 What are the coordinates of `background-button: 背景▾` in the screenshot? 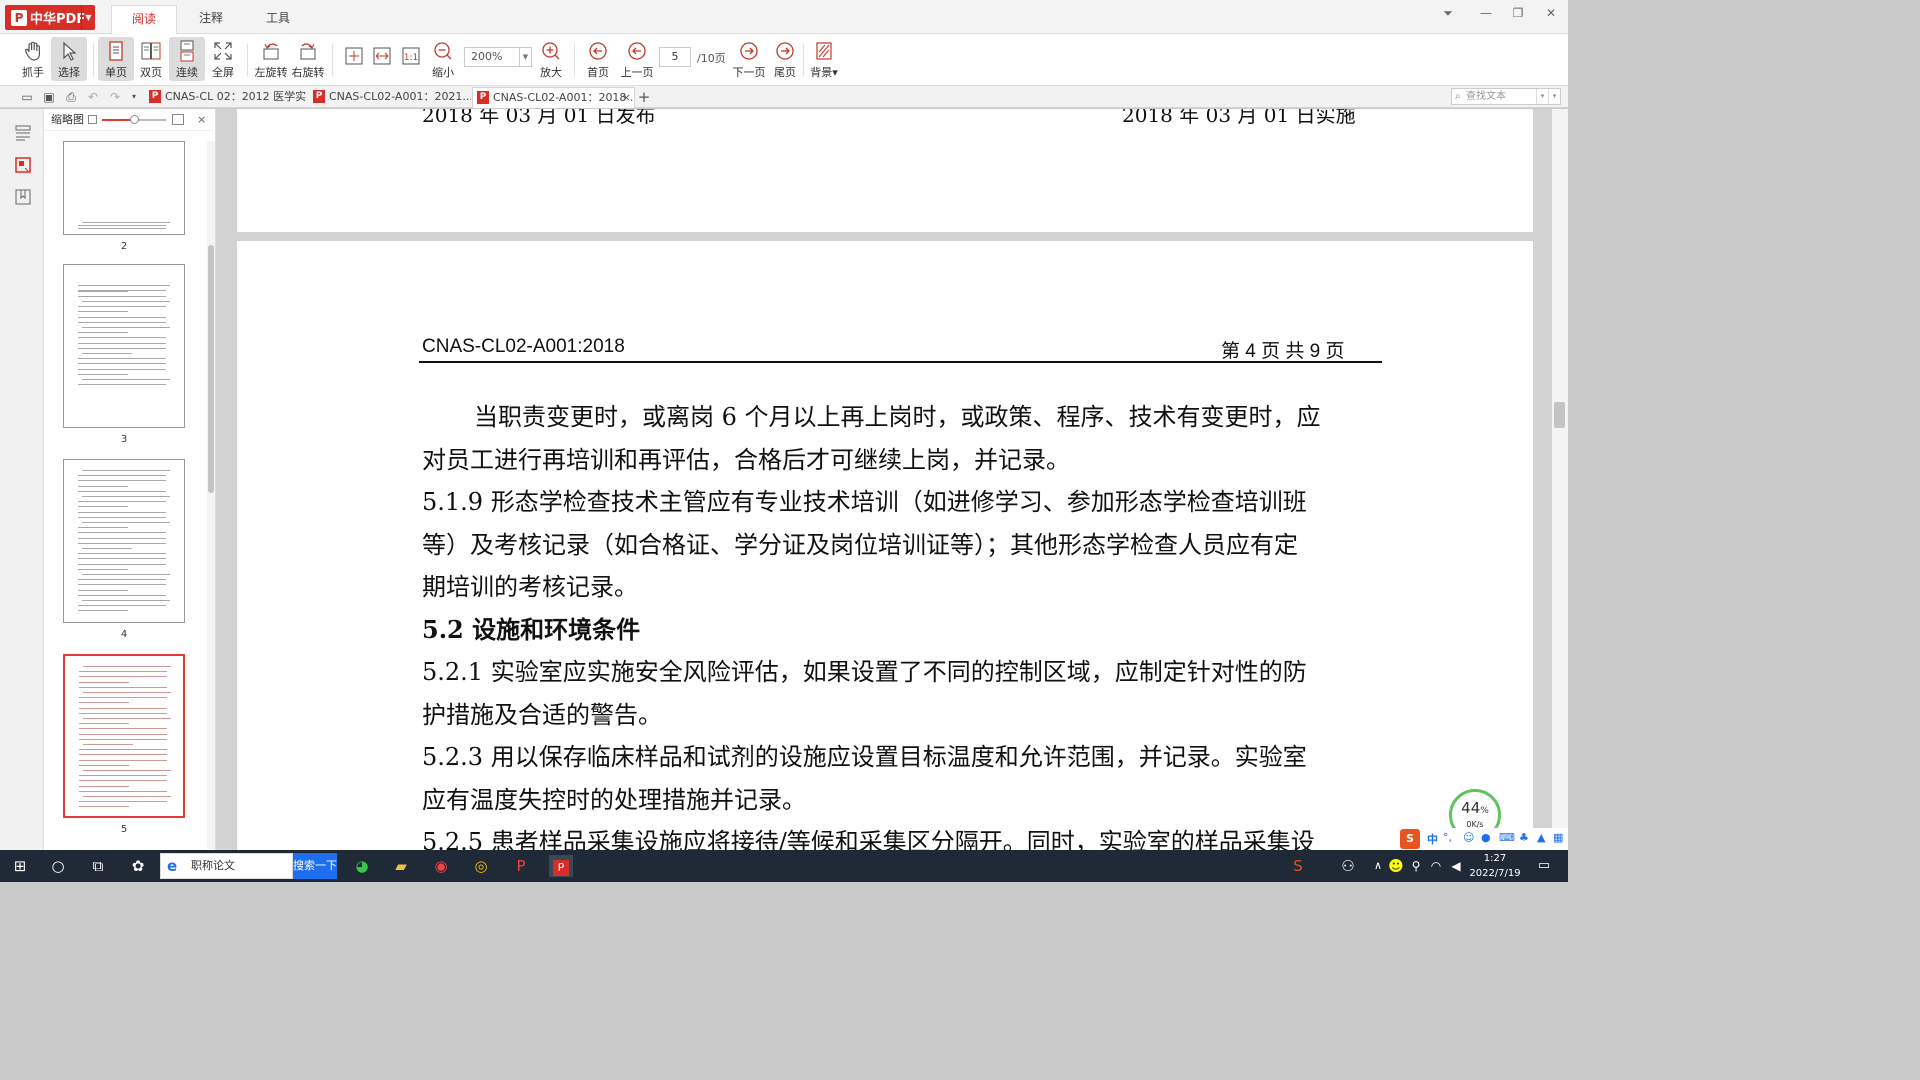 It's located at (824, 59).